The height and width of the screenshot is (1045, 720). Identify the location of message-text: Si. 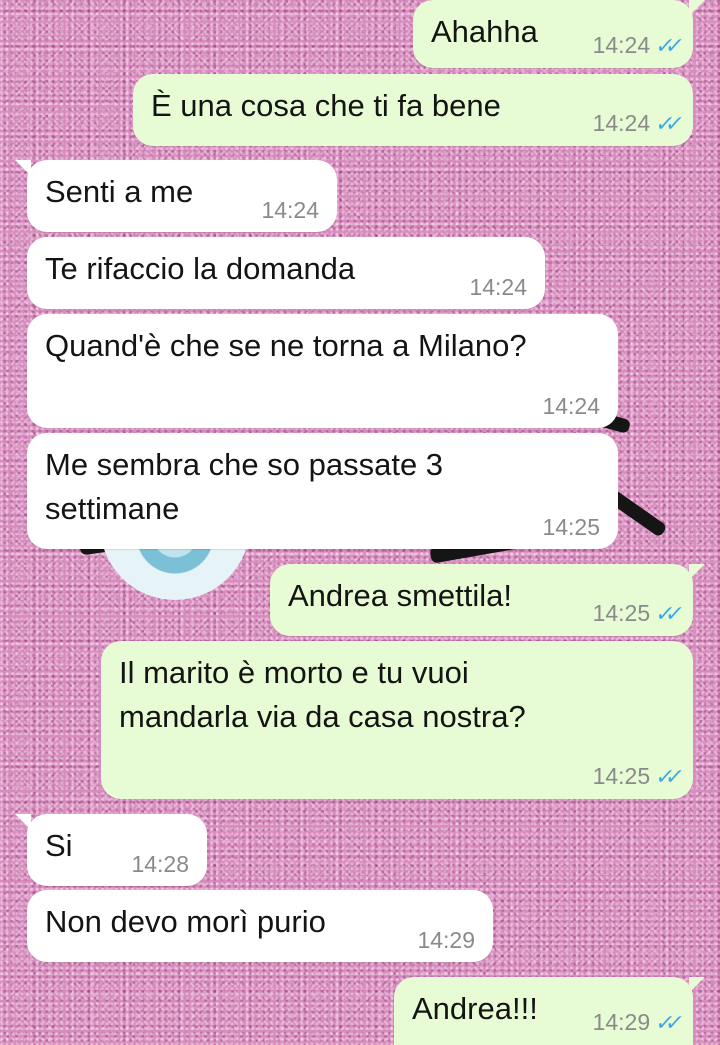
(59, 845).